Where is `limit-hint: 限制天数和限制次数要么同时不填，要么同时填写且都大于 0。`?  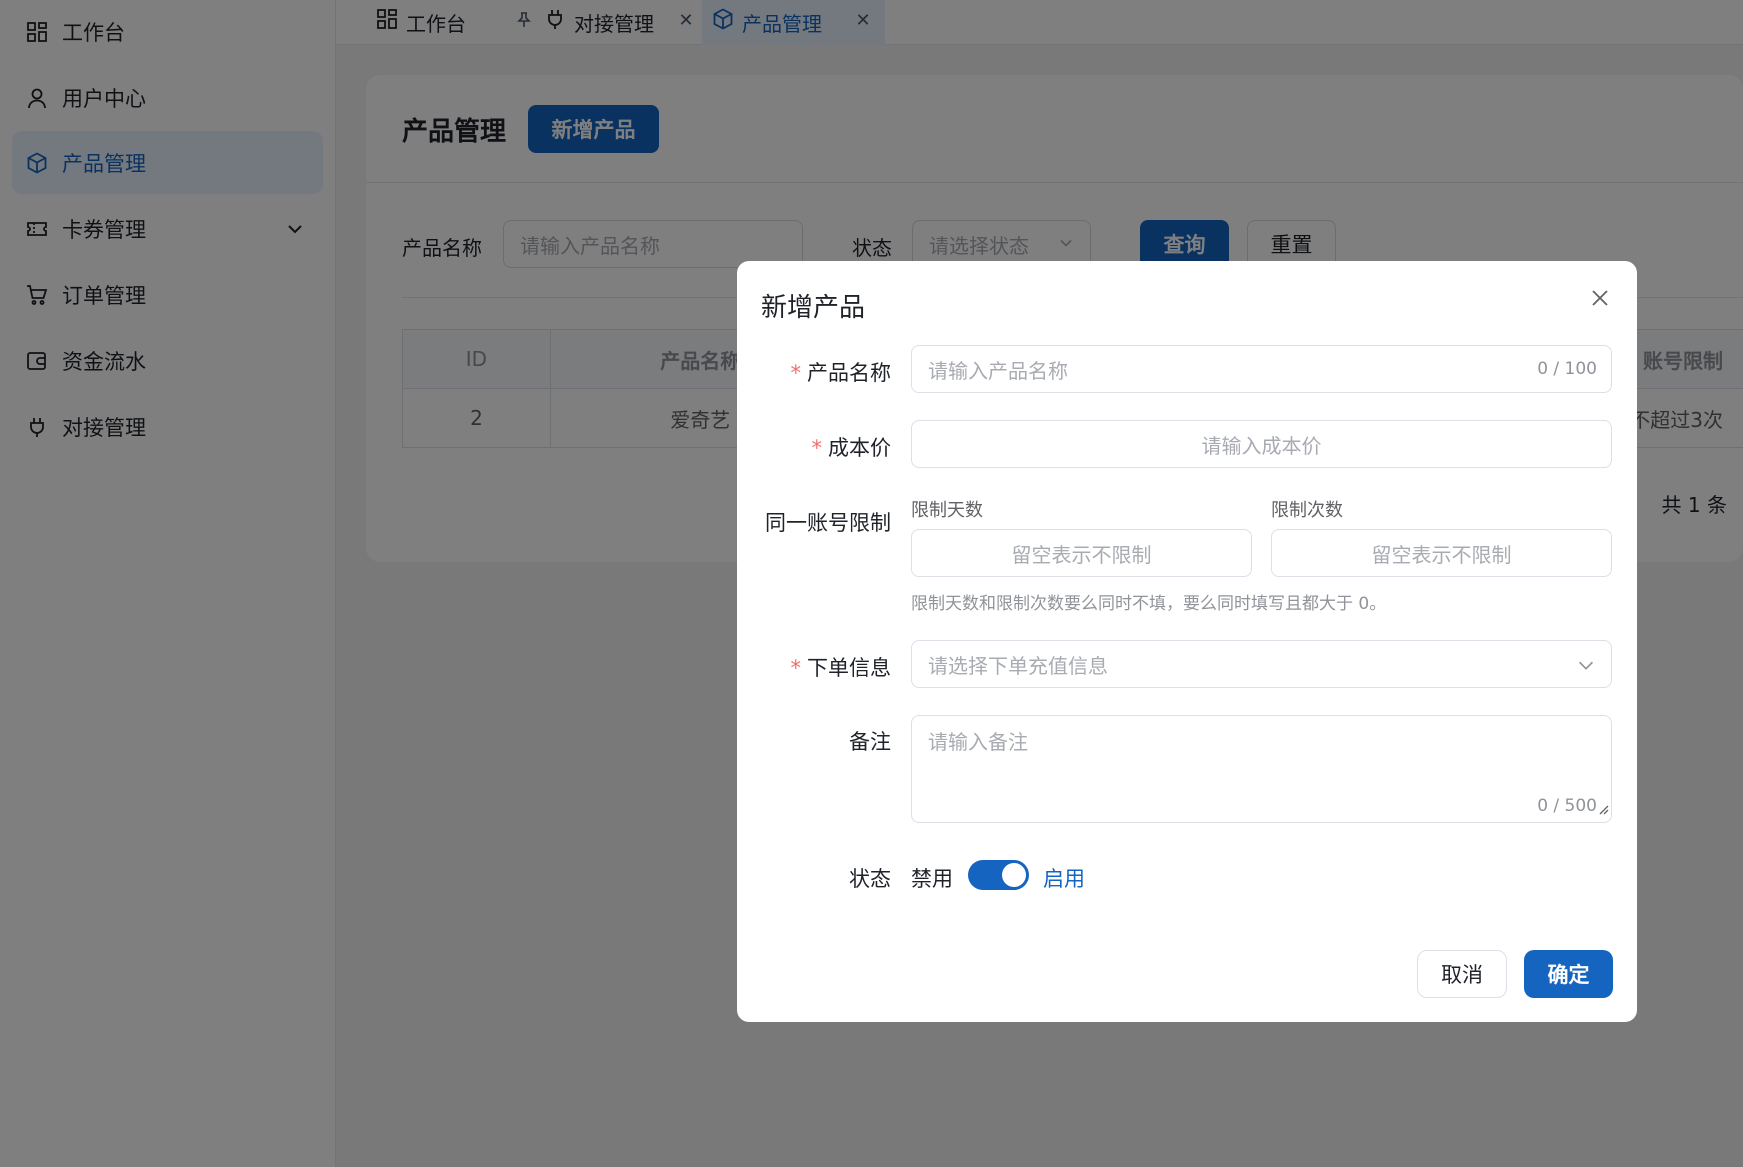 limit-hint: 限制天数和限制次数要么同时不填，要么同时填写且都大于 0。 is located at coordinates (1149, 604).